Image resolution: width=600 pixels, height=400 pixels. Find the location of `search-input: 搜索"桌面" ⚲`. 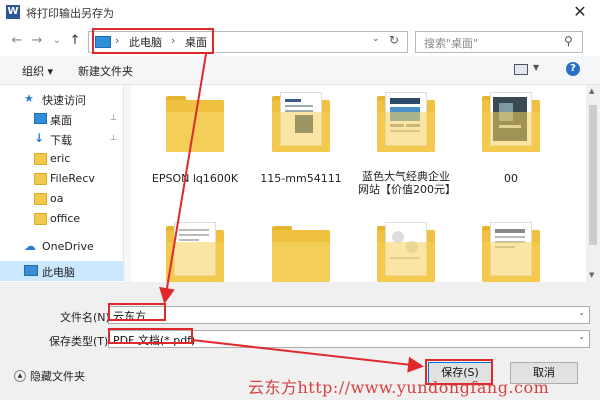

search-input: 搜索"桌面" ⚲ is located at coordinates (499, 42).